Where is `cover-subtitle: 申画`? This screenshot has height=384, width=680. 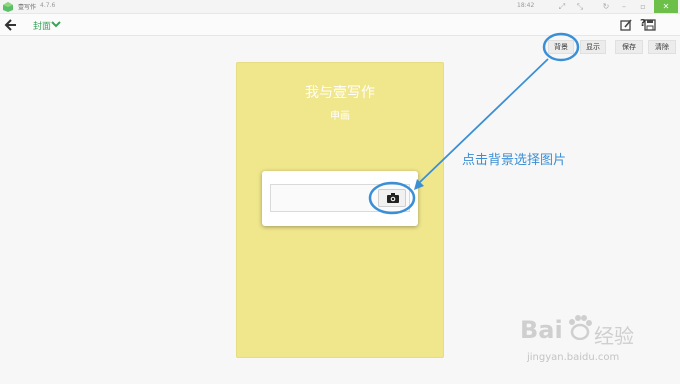 cover-subtitle: 申画 is located at coordinates (340, 116).